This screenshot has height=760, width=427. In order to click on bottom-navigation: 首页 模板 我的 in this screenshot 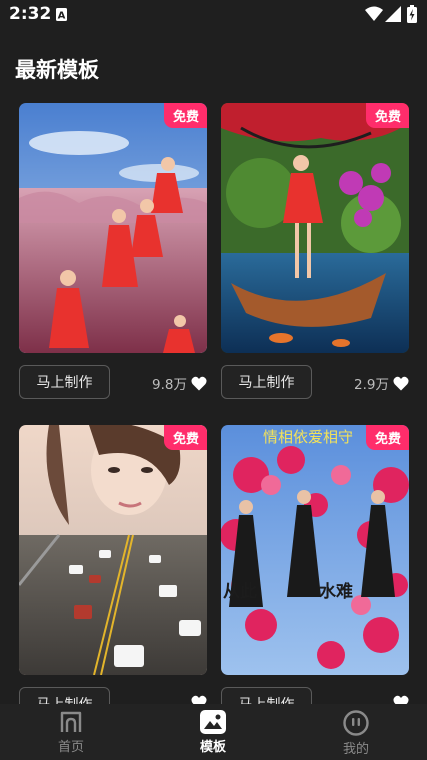, I will do `click(213, 732)`.